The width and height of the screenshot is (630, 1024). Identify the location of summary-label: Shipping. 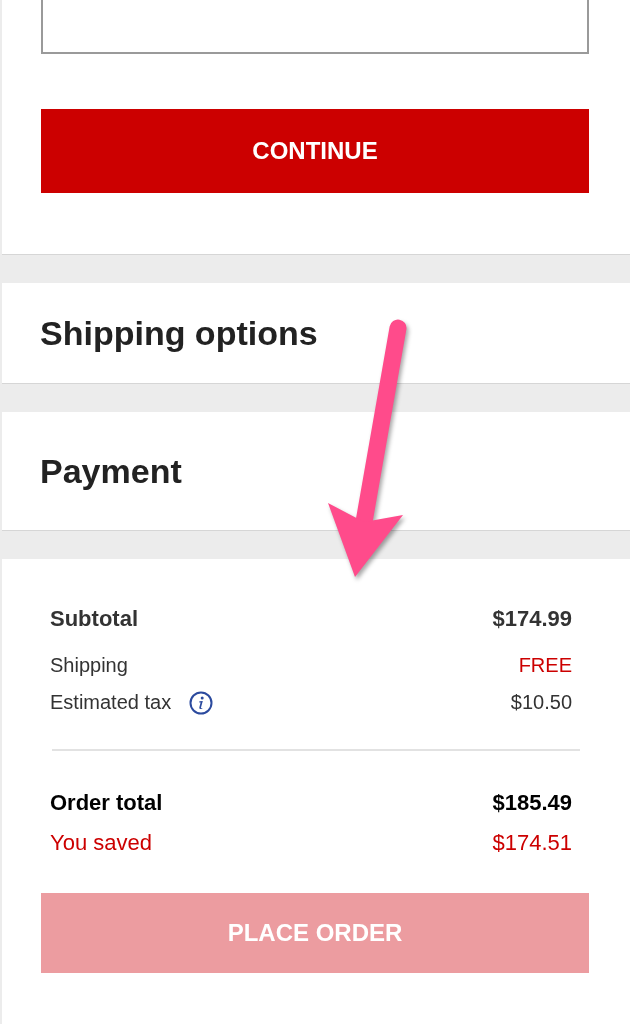
(89, 665).